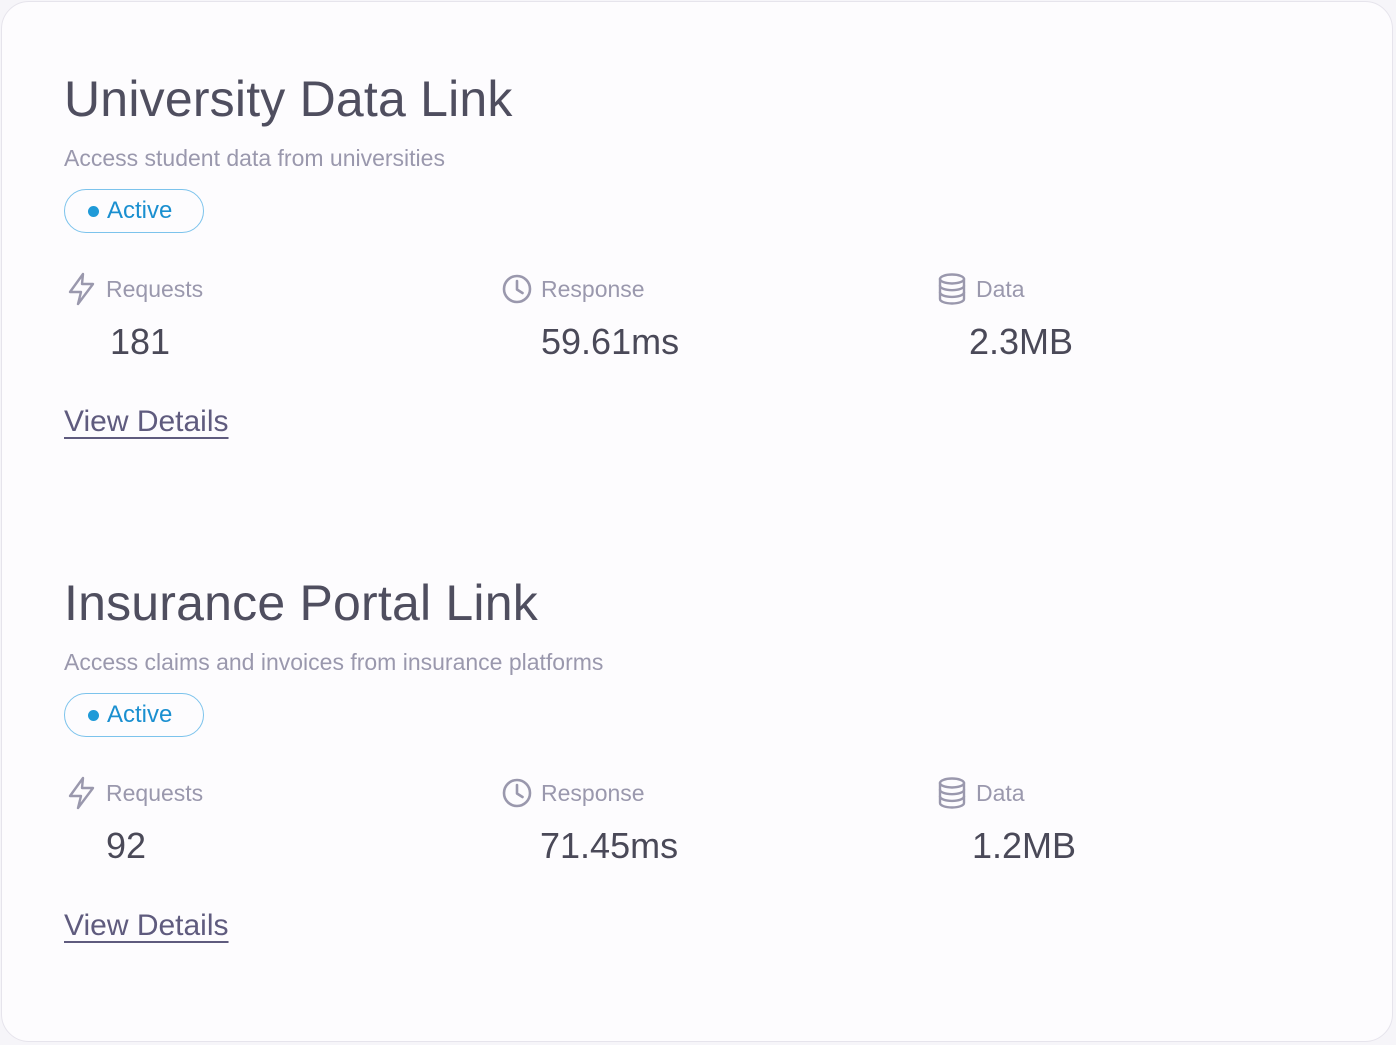 The height and width of the screenshot is (1045, 1396). What do you see at coordinates (126, 845) in the screenshot?
I see `metric-value: 92` at bounding box center [126, 845].